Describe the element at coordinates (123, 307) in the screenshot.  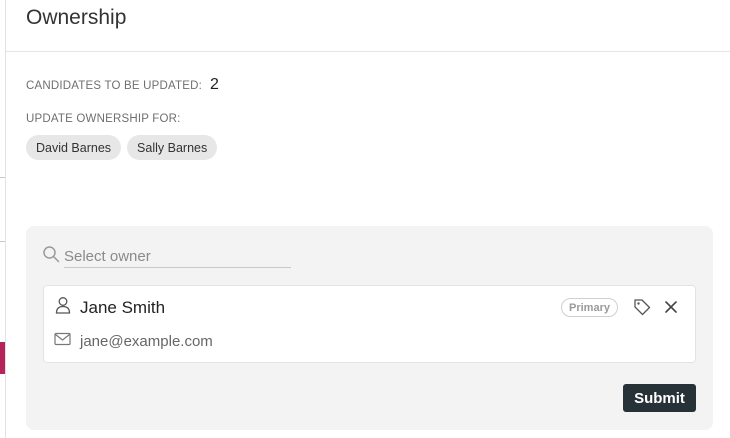
I see `owner-name: Jane Smith` at that location.